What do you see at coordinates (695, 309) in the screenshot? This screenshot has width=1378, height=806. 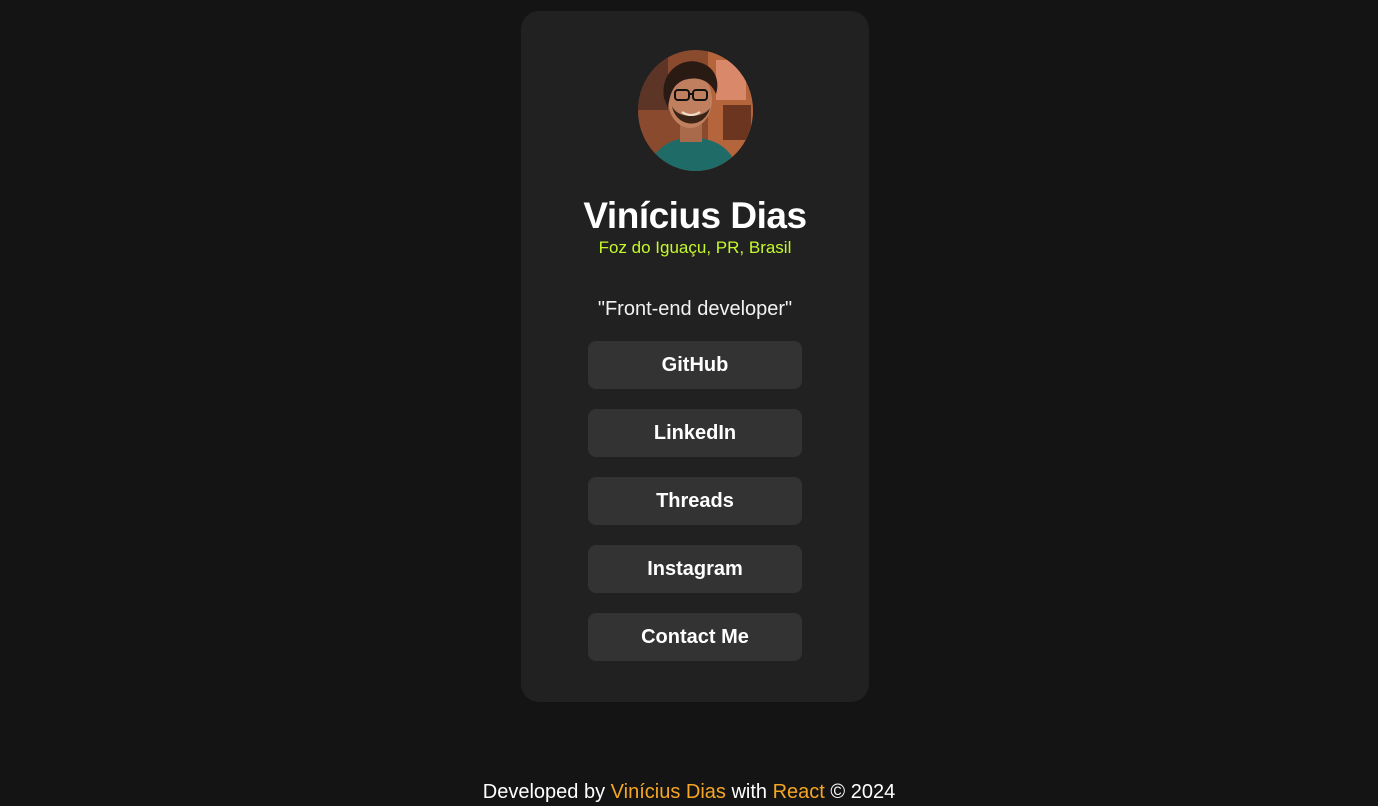 I see `profile-bio: "Front-end developer"` at bounding box center [695, 309].